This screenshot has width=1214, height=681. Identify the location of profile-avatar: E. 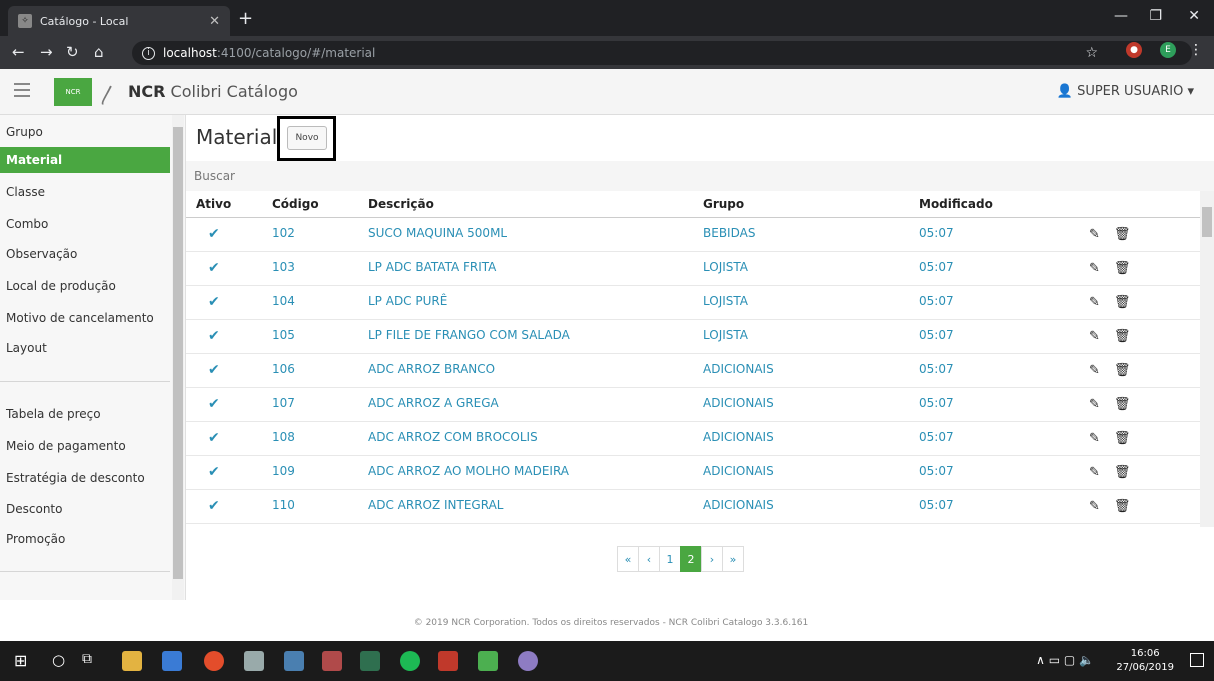
(1168, 50).